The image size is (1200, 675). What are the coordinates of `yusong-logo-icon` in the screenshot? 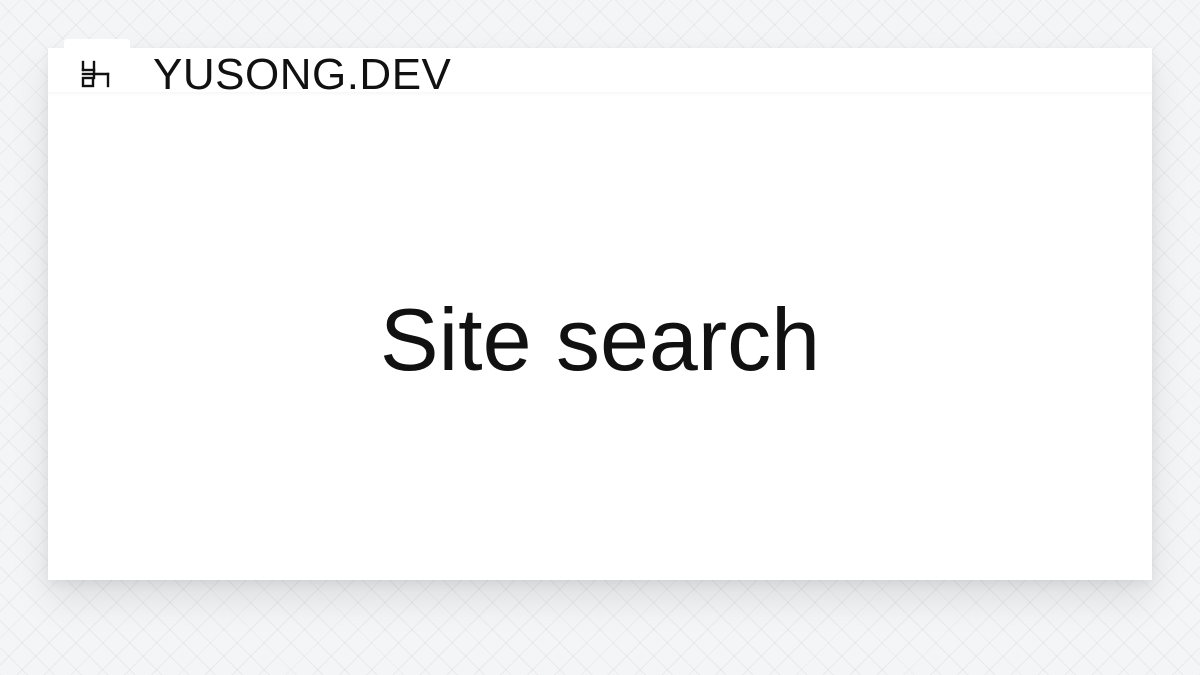 It's located at (96, 74).